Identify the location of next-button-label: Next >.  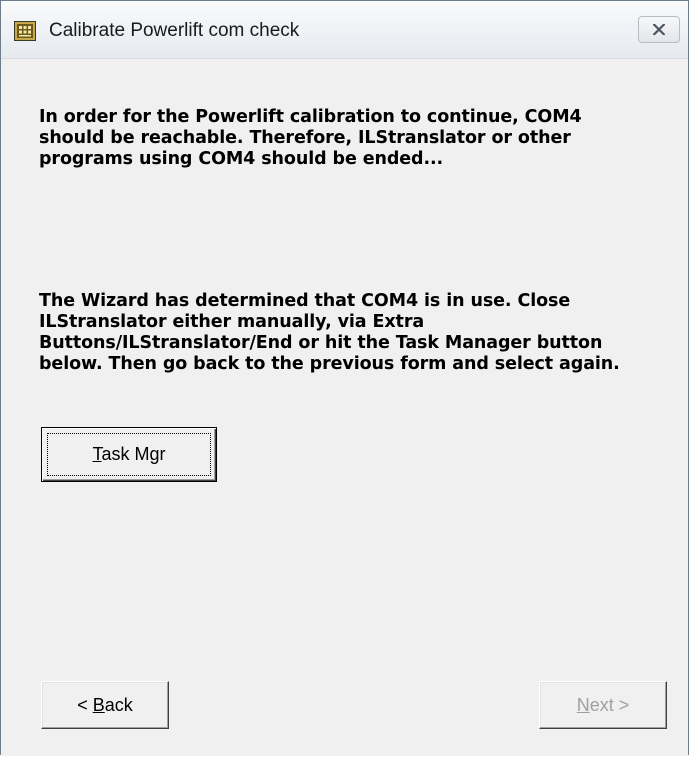
(603, 704).